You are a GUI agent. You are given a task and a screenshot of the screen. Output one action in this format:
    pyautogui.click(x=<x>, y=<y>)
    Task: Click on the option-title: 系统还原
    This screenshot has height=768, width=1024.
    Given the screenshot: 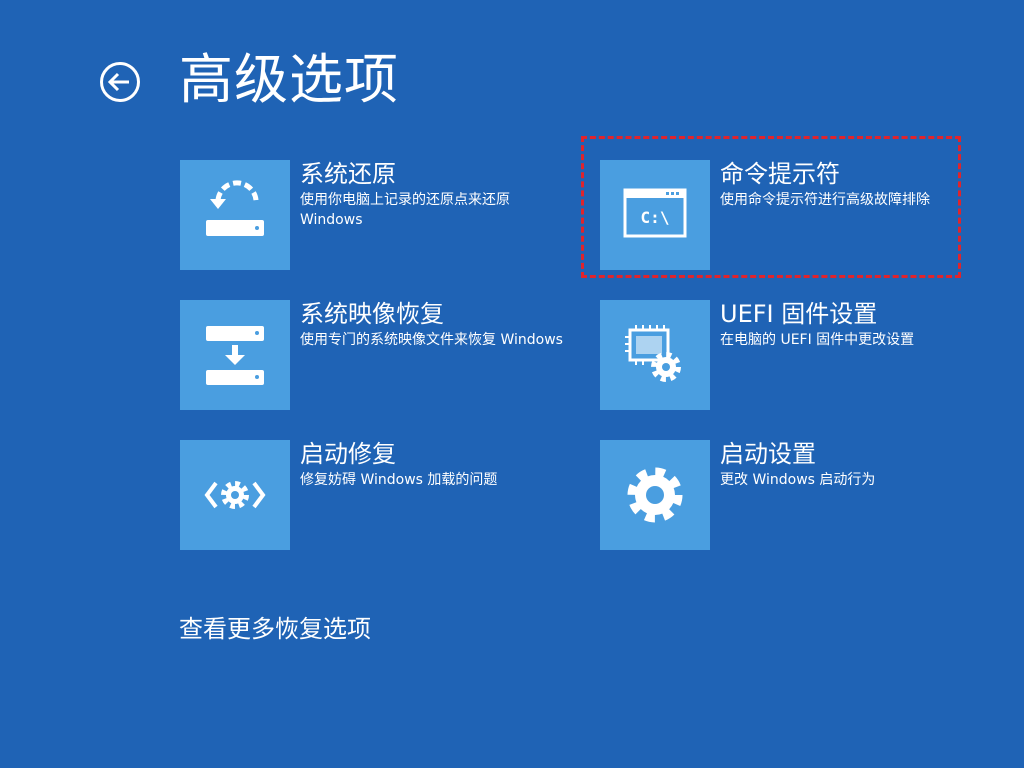 What is the action you would take?
    pyautogui.click(x=348, y=174)
    